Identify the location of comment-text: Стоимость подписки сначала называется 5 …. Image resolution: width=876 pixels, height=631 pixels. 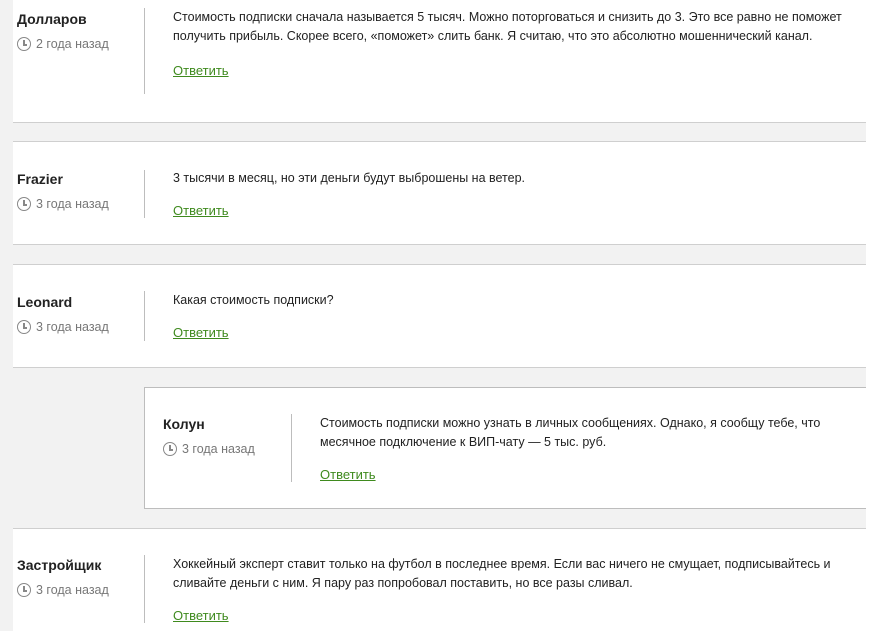
(507, 26).